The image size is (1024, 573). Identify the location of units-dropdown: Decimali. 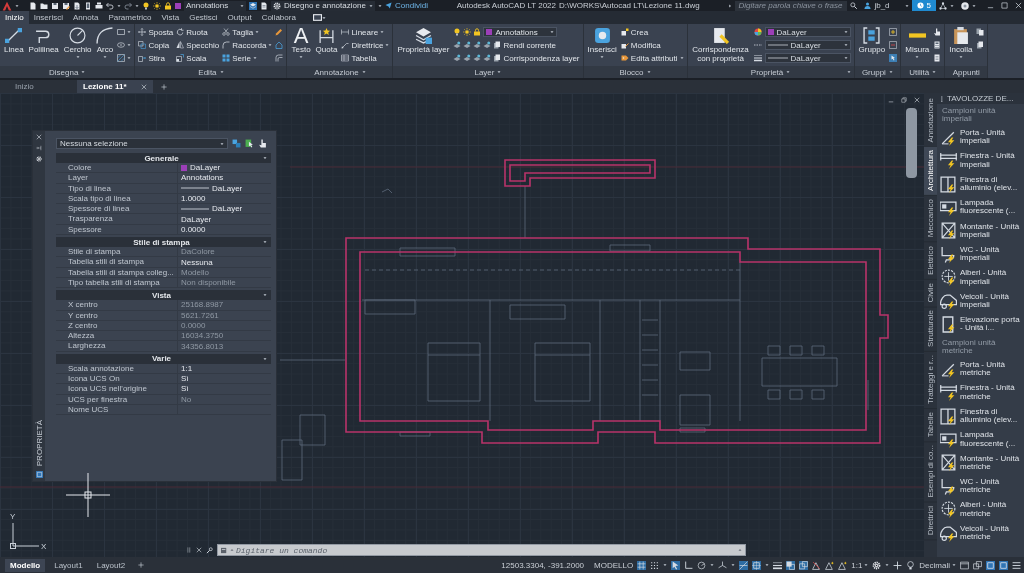
(937, 565).